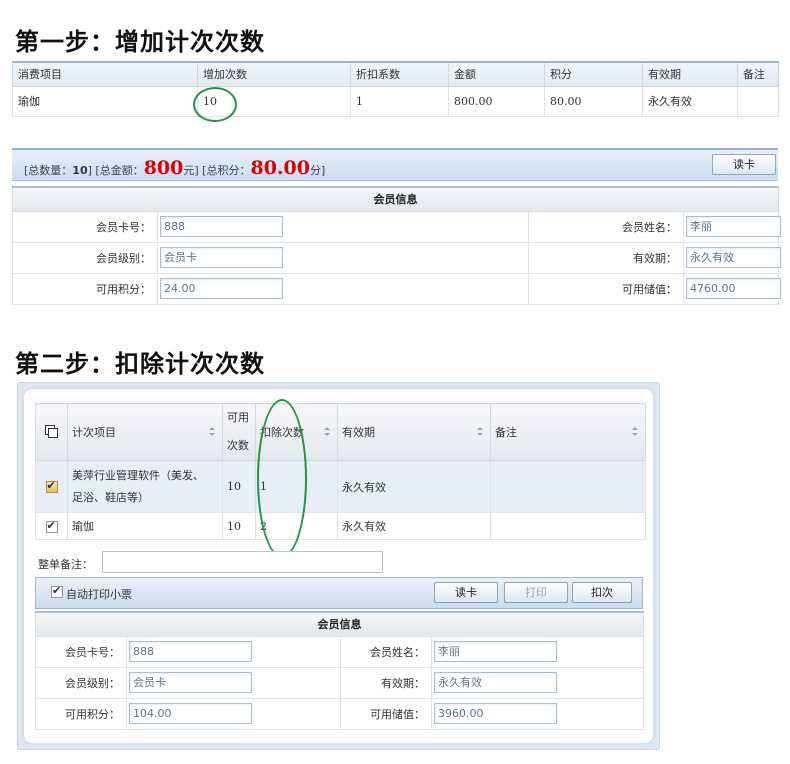 This screenshot has width=790, height=764. Describe the element at coordinates (358, 432) in the screenshot. I see `col-header-validity-label: 有效期` at that location.